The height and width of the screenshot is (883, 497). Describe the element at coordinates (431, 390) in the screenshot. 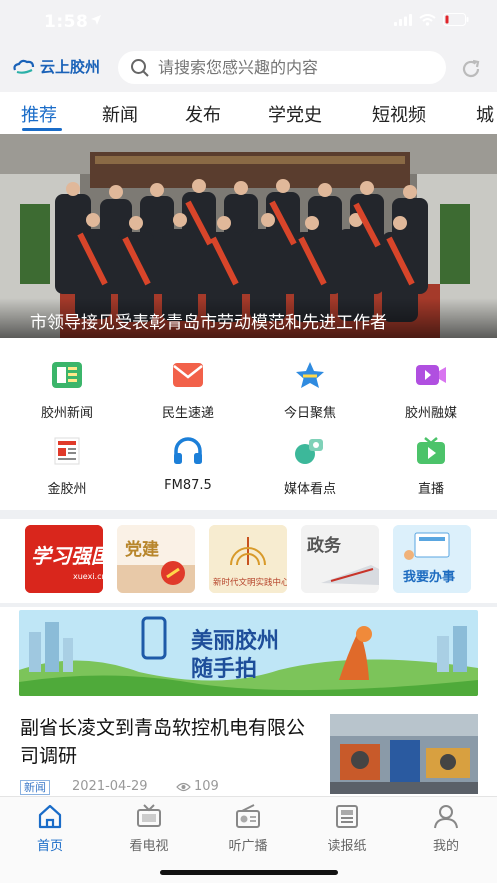

I see `quick-link-media: 胶州融媒` at that location.